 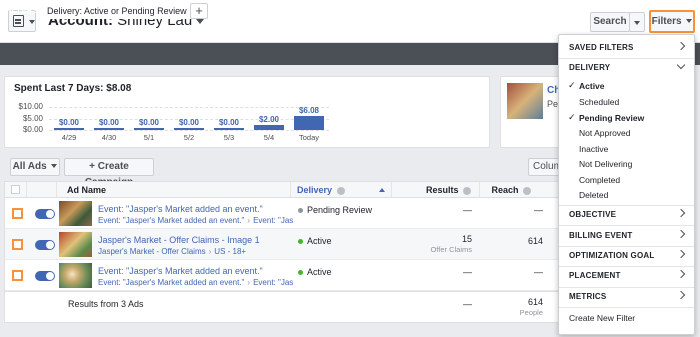 What do you see at coordinates (442, 190) in the screenshot?
I see `results-header-label: Results` at bounding box center [442, 190].